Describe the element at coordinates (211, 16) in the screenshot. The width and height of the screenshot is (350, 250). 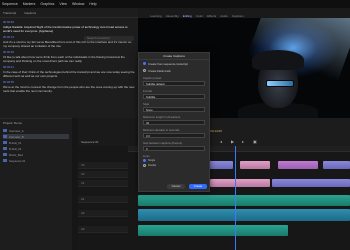
I see `workspace-effects: Effects` at that location.